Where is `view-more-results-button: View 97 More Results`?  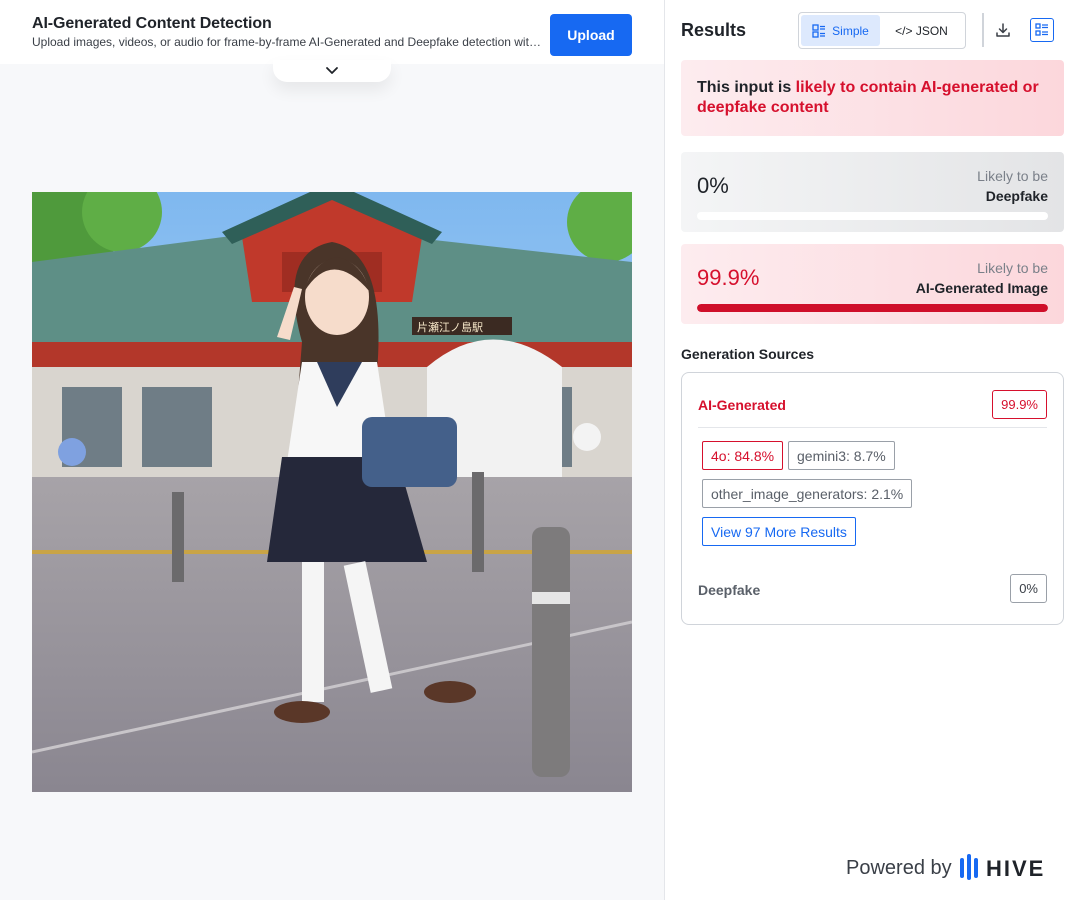
view-more-results-button: View 97 More Results is located at coordinates (779, 531).